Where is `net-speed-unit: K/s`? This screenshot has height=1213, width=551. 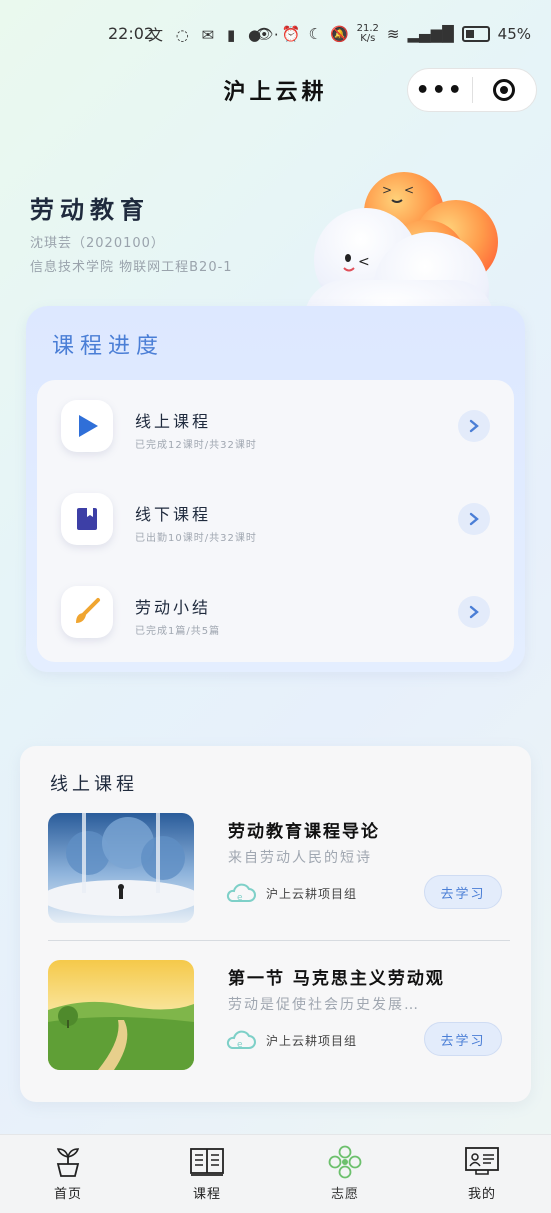
net-speed-unit: K/s is located at coordinates (368, 38).